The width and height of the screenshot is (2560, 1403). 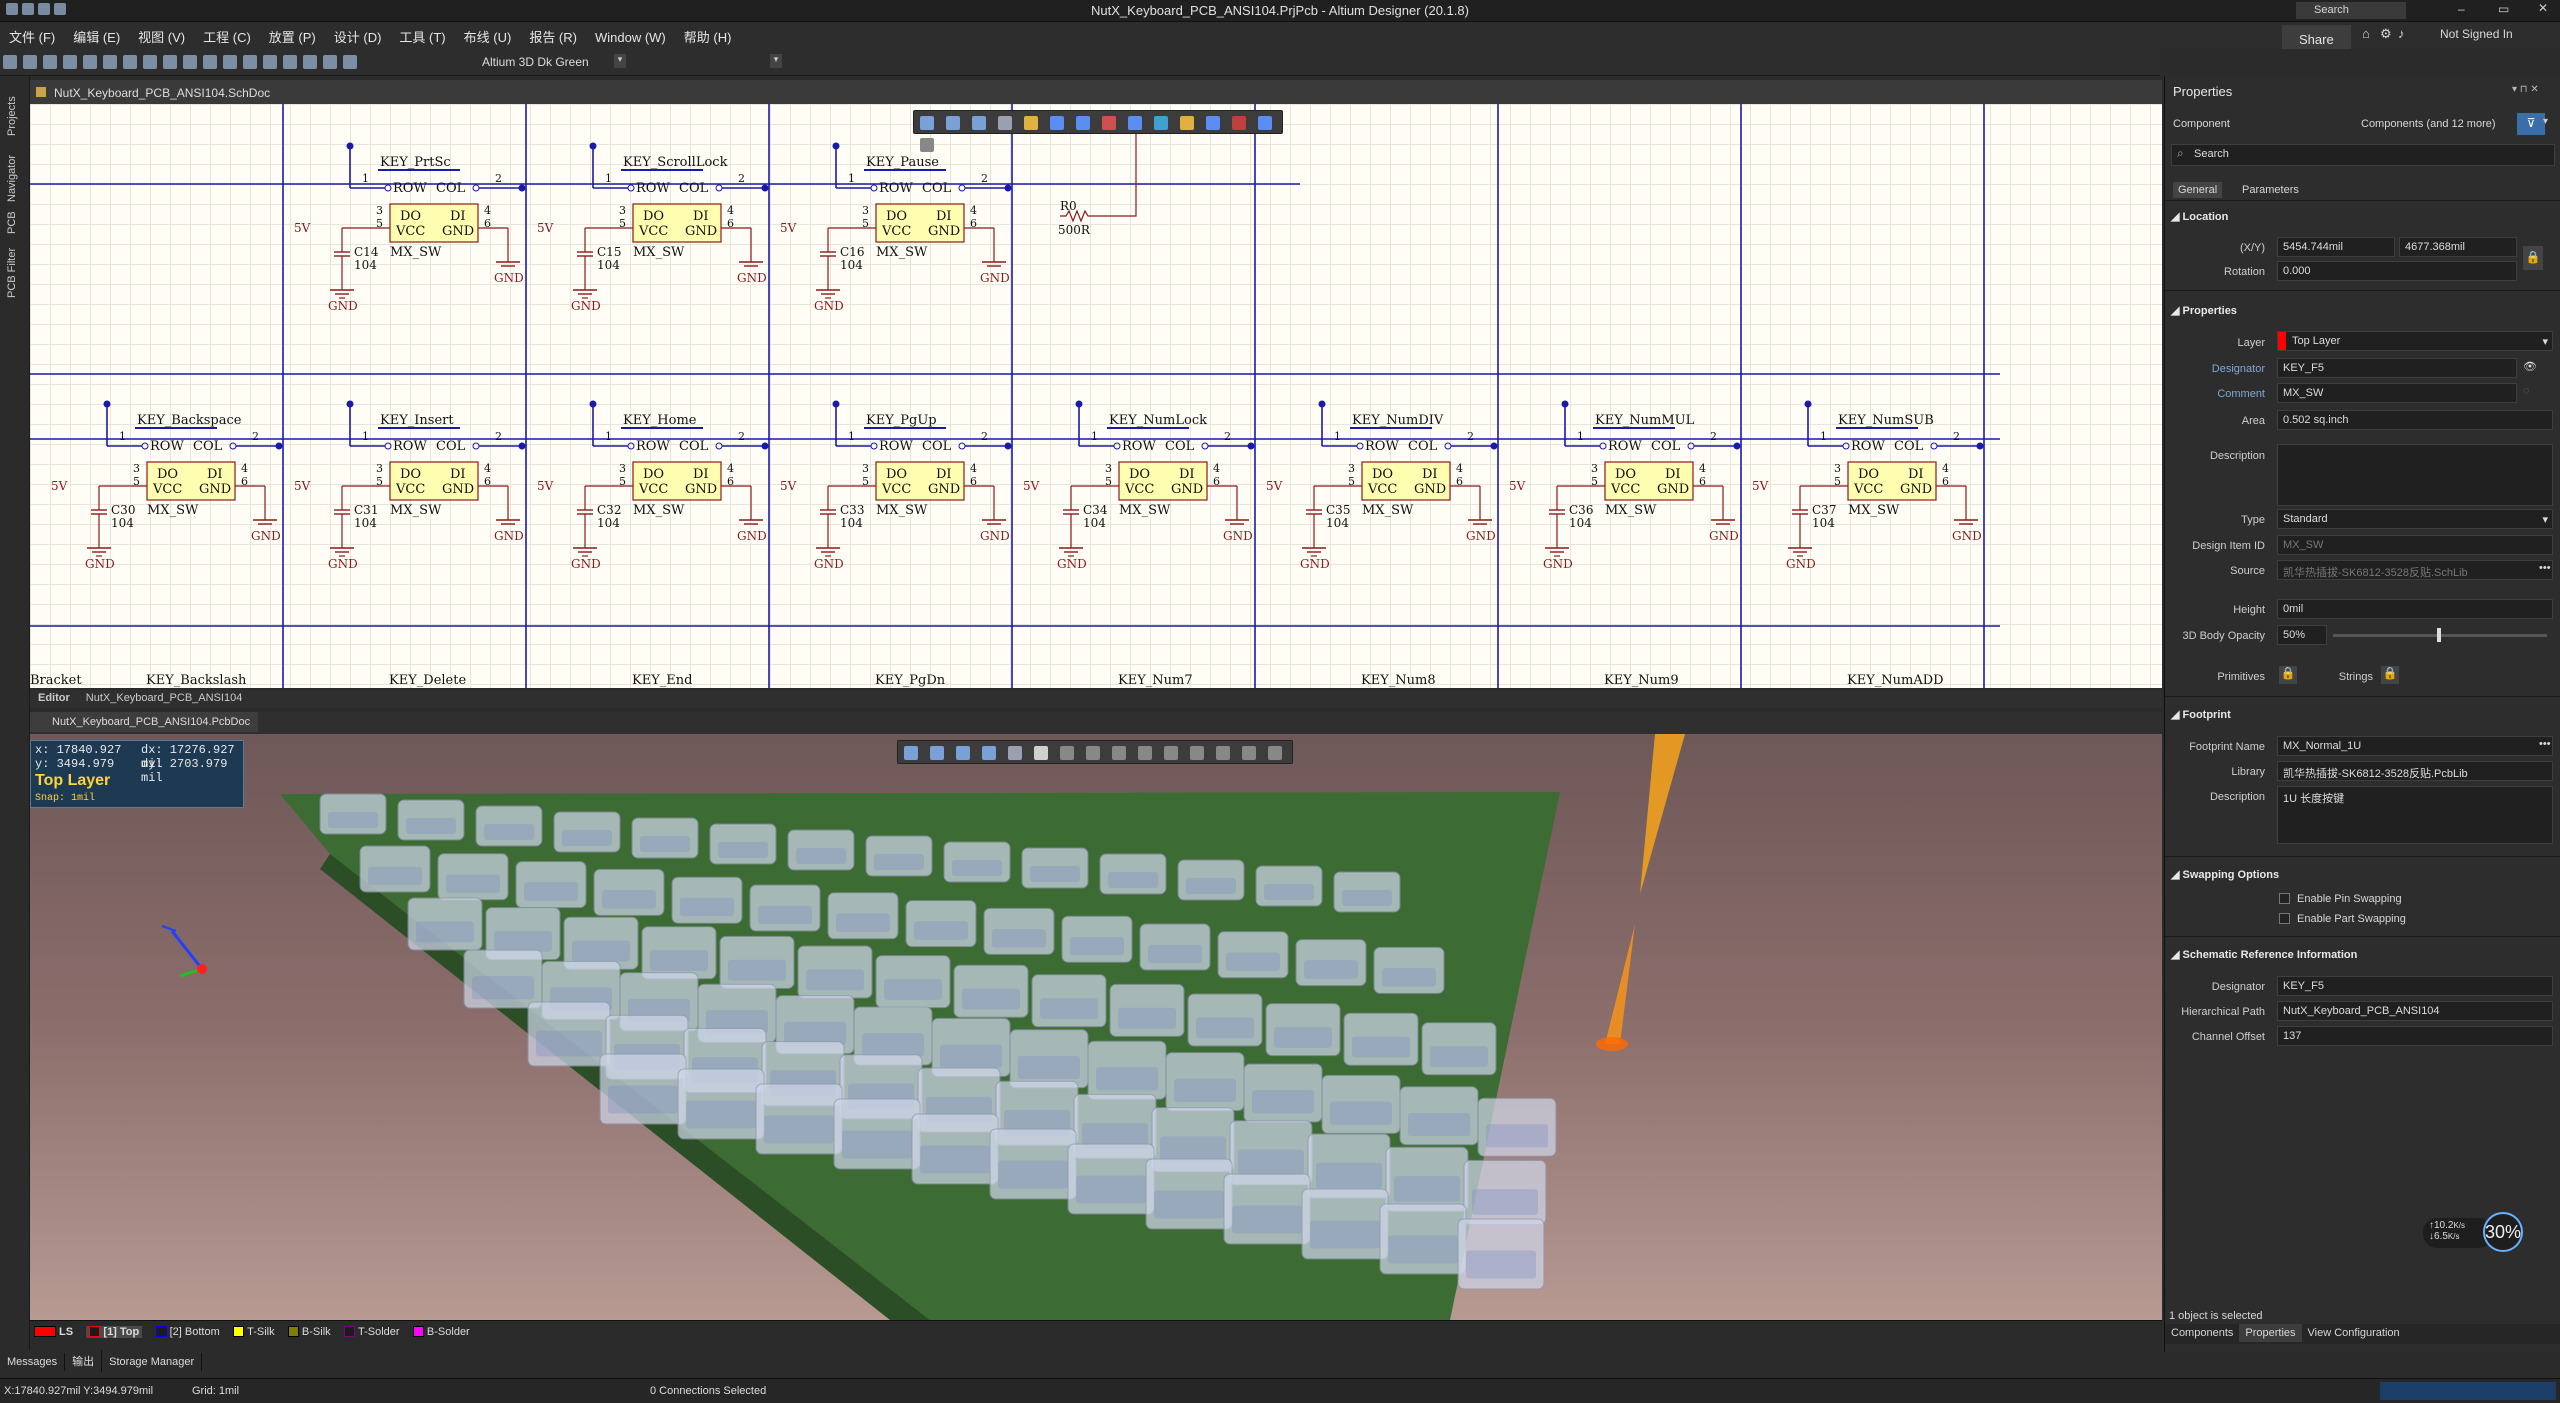 I want to click on filter-icon, so click(x=911, y=753).